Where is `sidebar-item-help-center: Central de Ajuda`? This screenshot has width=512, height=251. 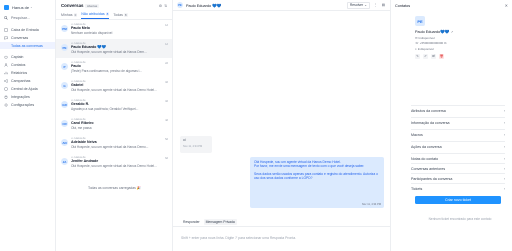 sidebar-item-help-center: Central de Ajuda is located at coordinates (27, 89).